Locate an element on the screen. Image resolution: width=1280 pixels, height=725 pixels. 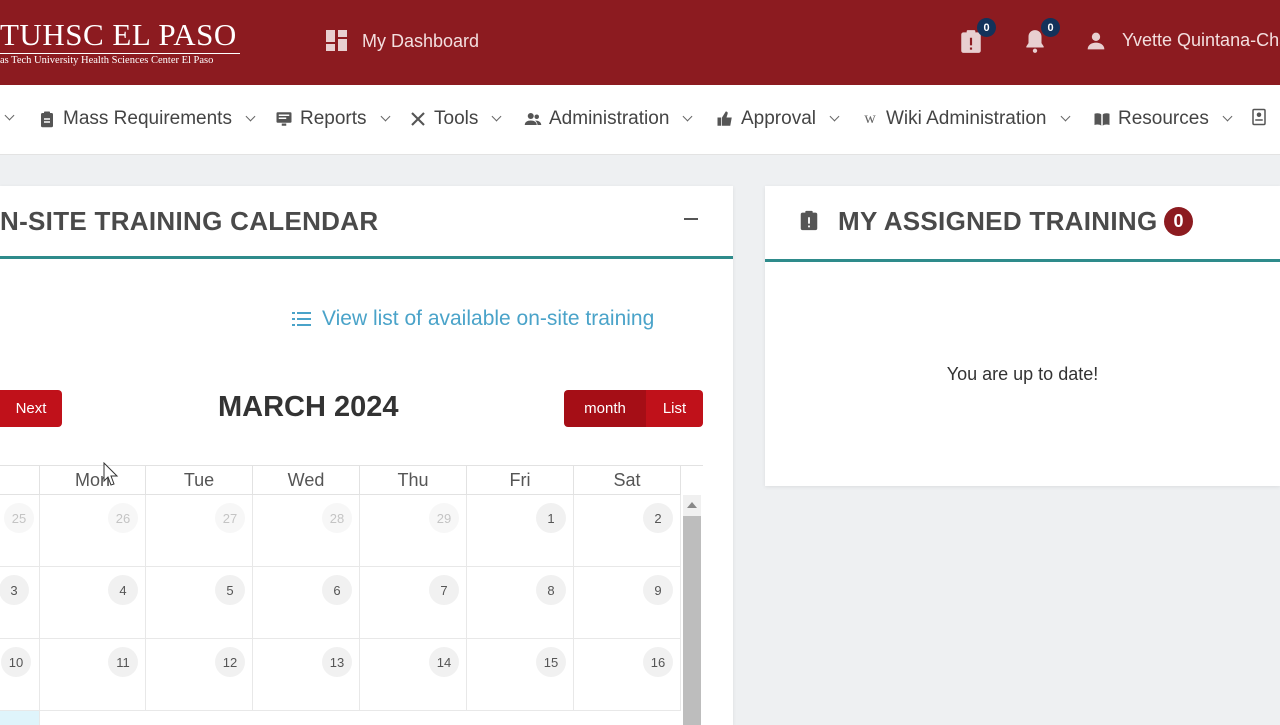
calendar-day-cell: 13 is located at coordinates (306, 675).